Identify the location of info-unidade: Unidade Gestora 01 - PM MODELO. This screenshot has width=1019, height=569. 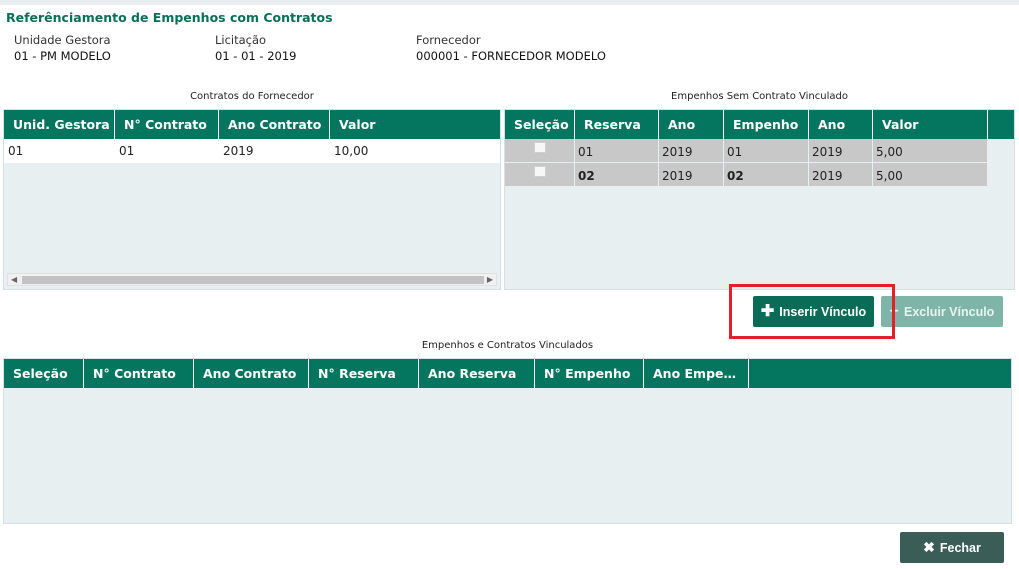
(62, 48).